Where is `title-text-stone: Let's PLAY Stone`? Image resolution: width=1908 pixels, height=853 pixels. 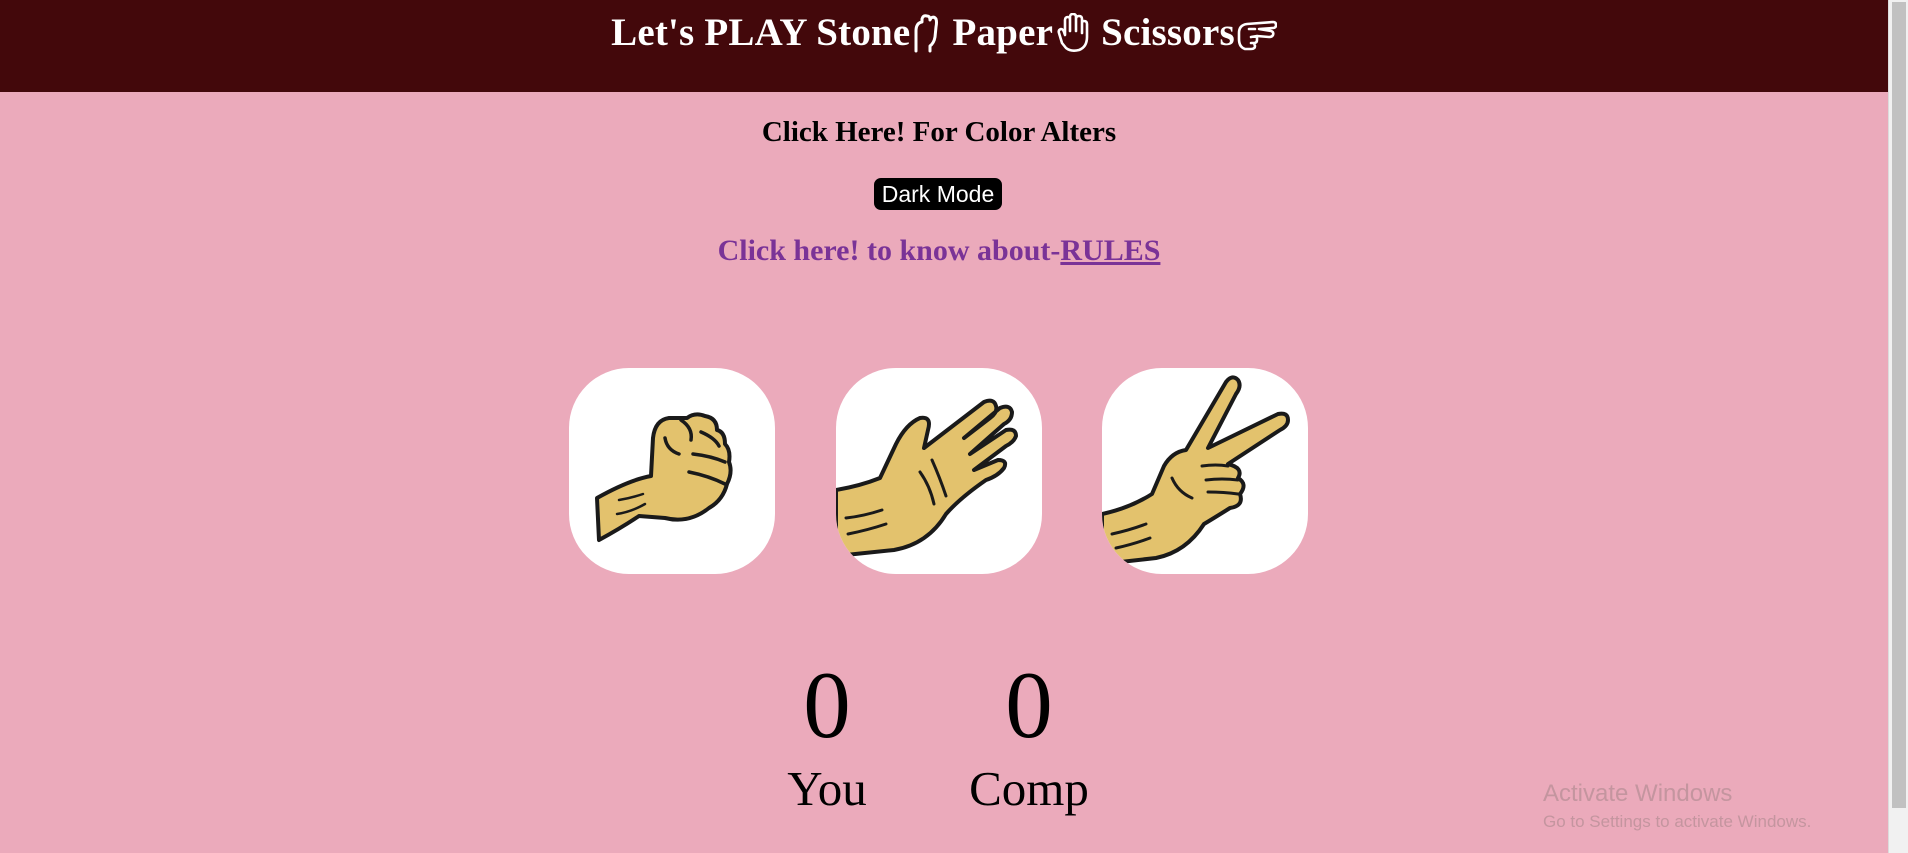
title-text-stone: Let's PLAY Stone is located at coordinates (761, 32).